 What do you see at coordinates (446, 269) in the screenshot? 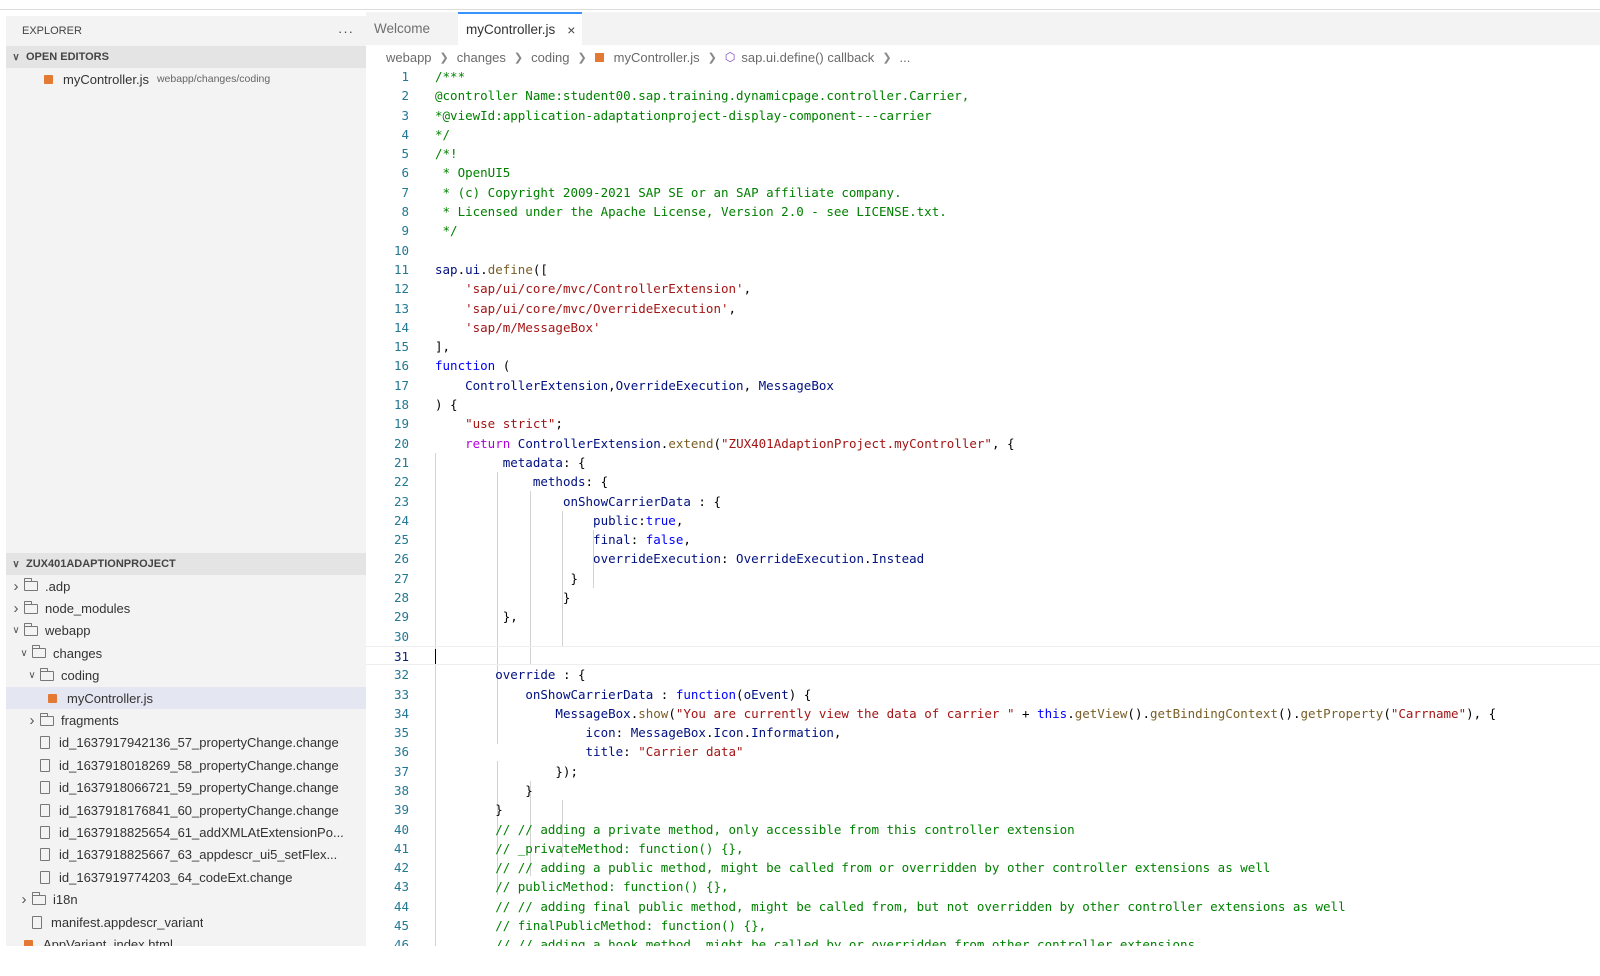
I see `code-token: sap` at bounding box center [446, 269].